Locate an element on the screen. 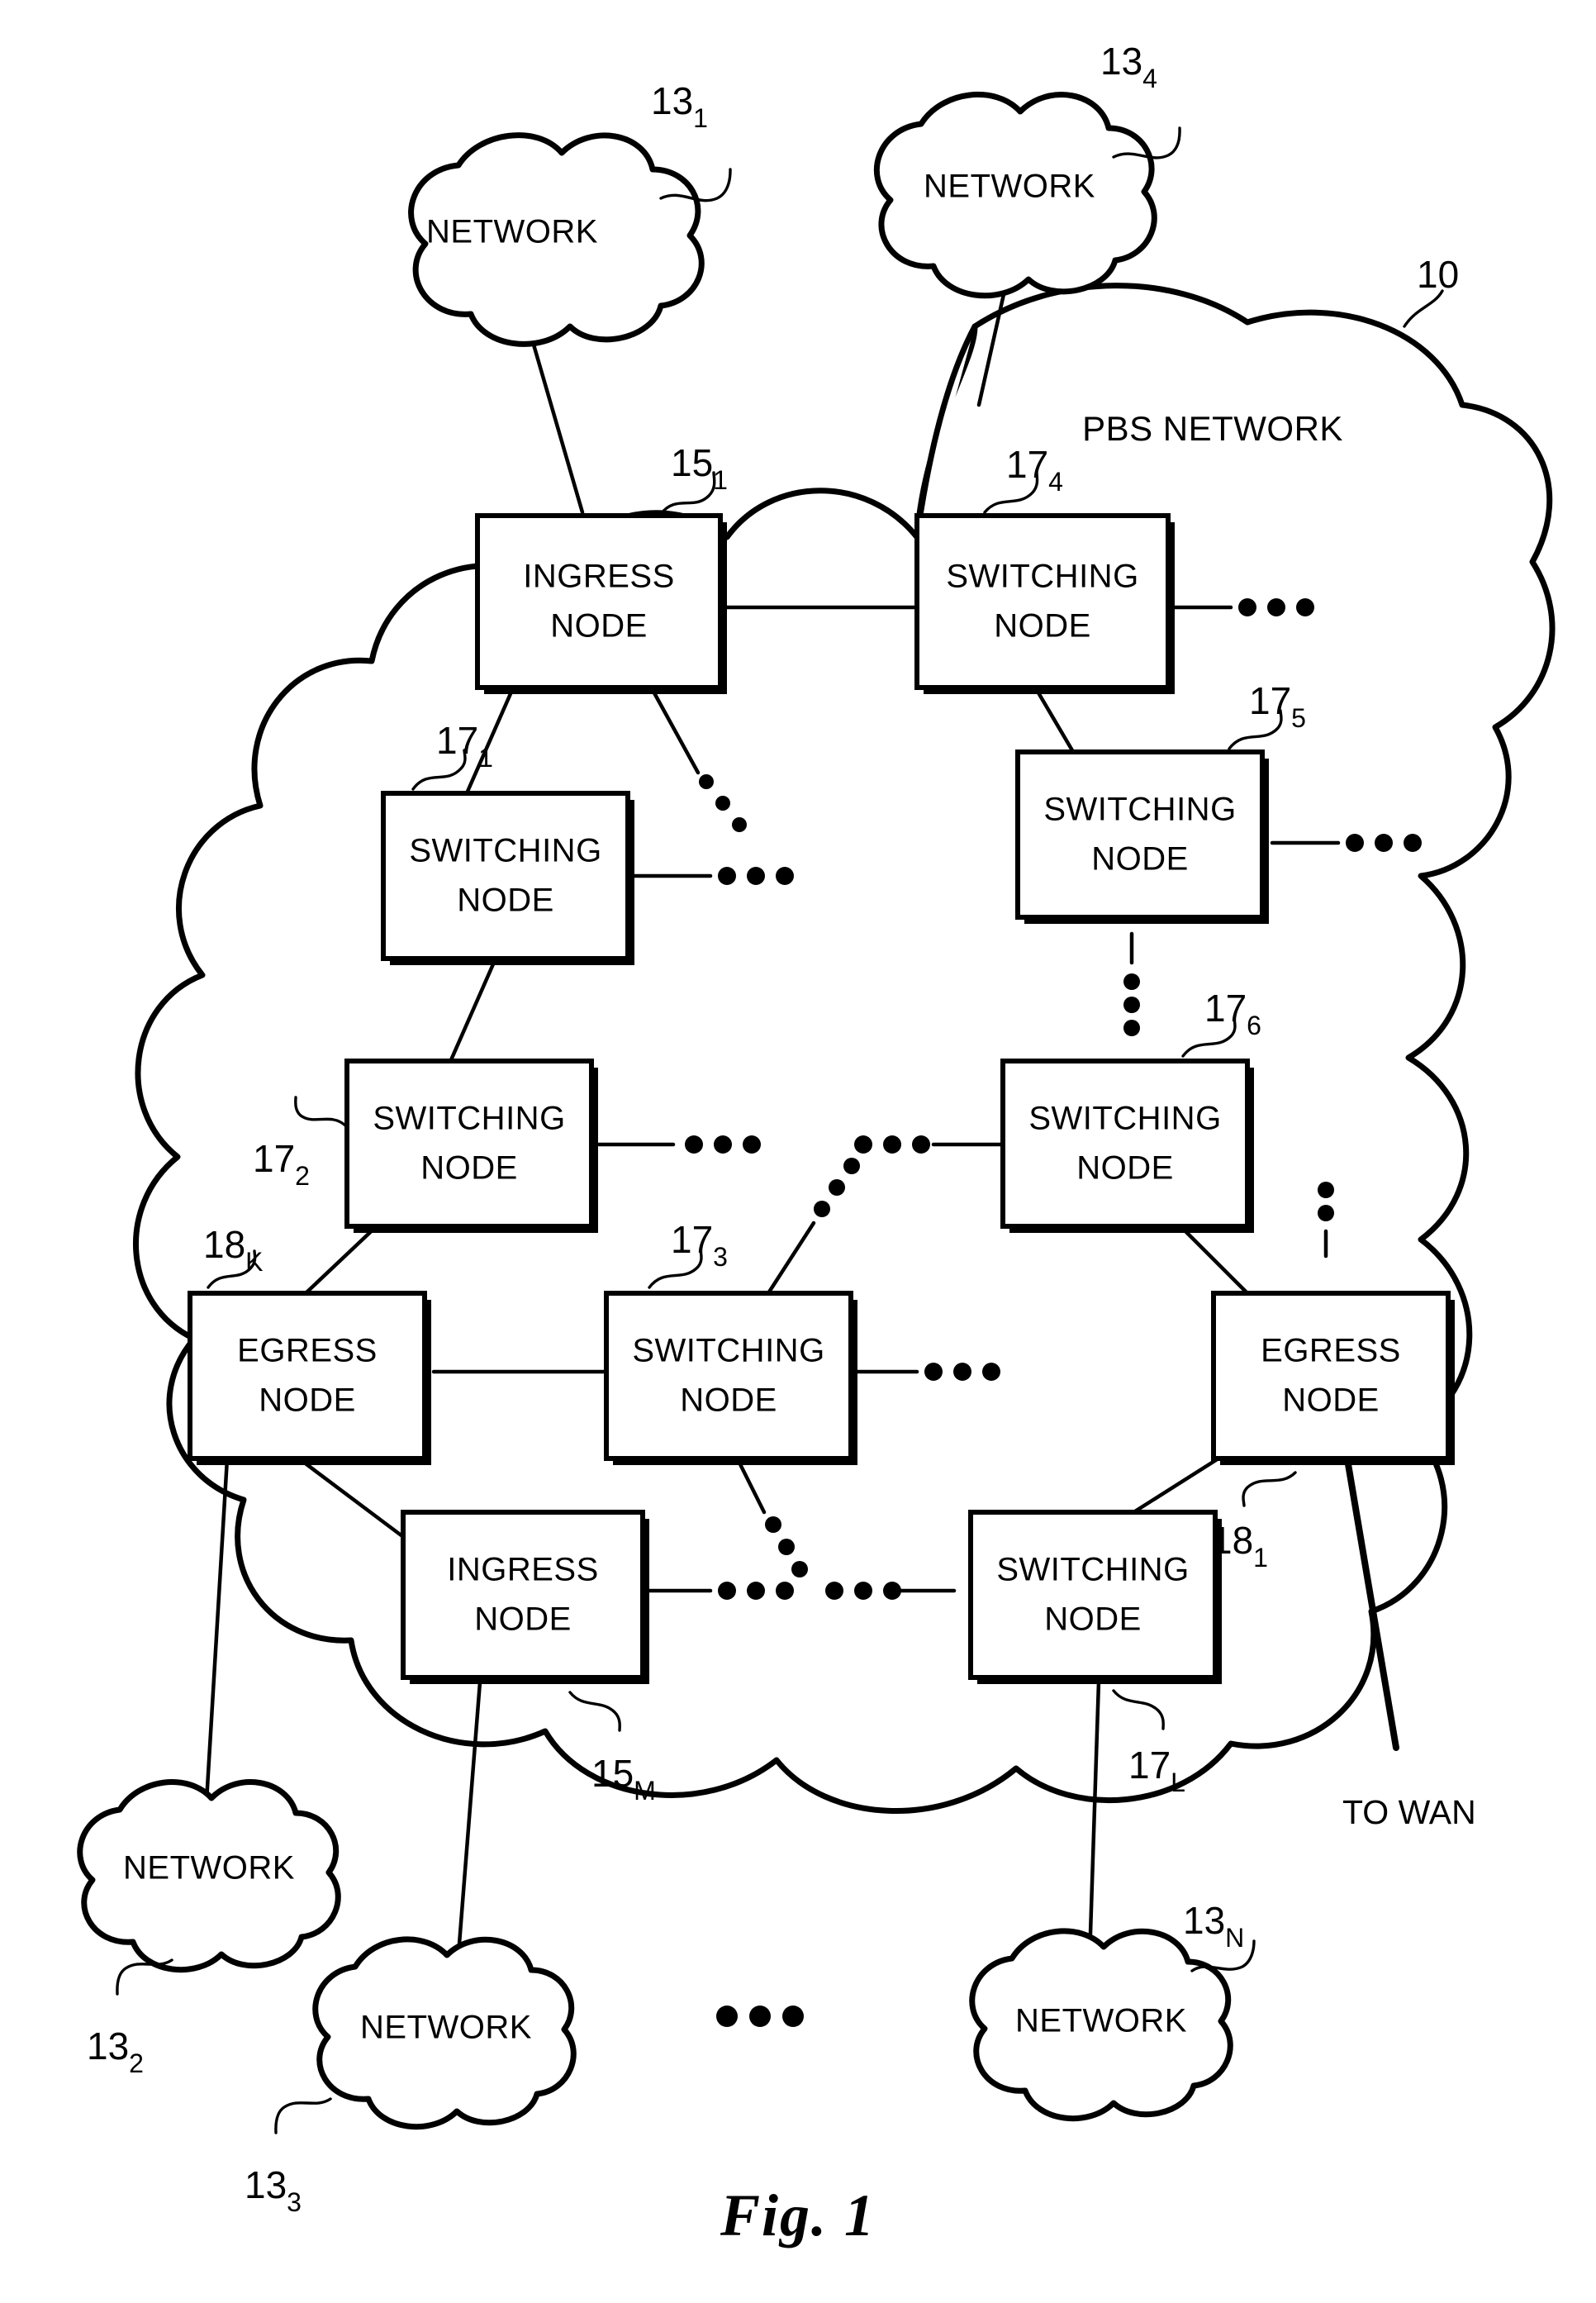 Image resolution: width=1596 pixels, height=2303 pixels. cloud-network-1-label: NETWORK is located at coordinates (512, 232).